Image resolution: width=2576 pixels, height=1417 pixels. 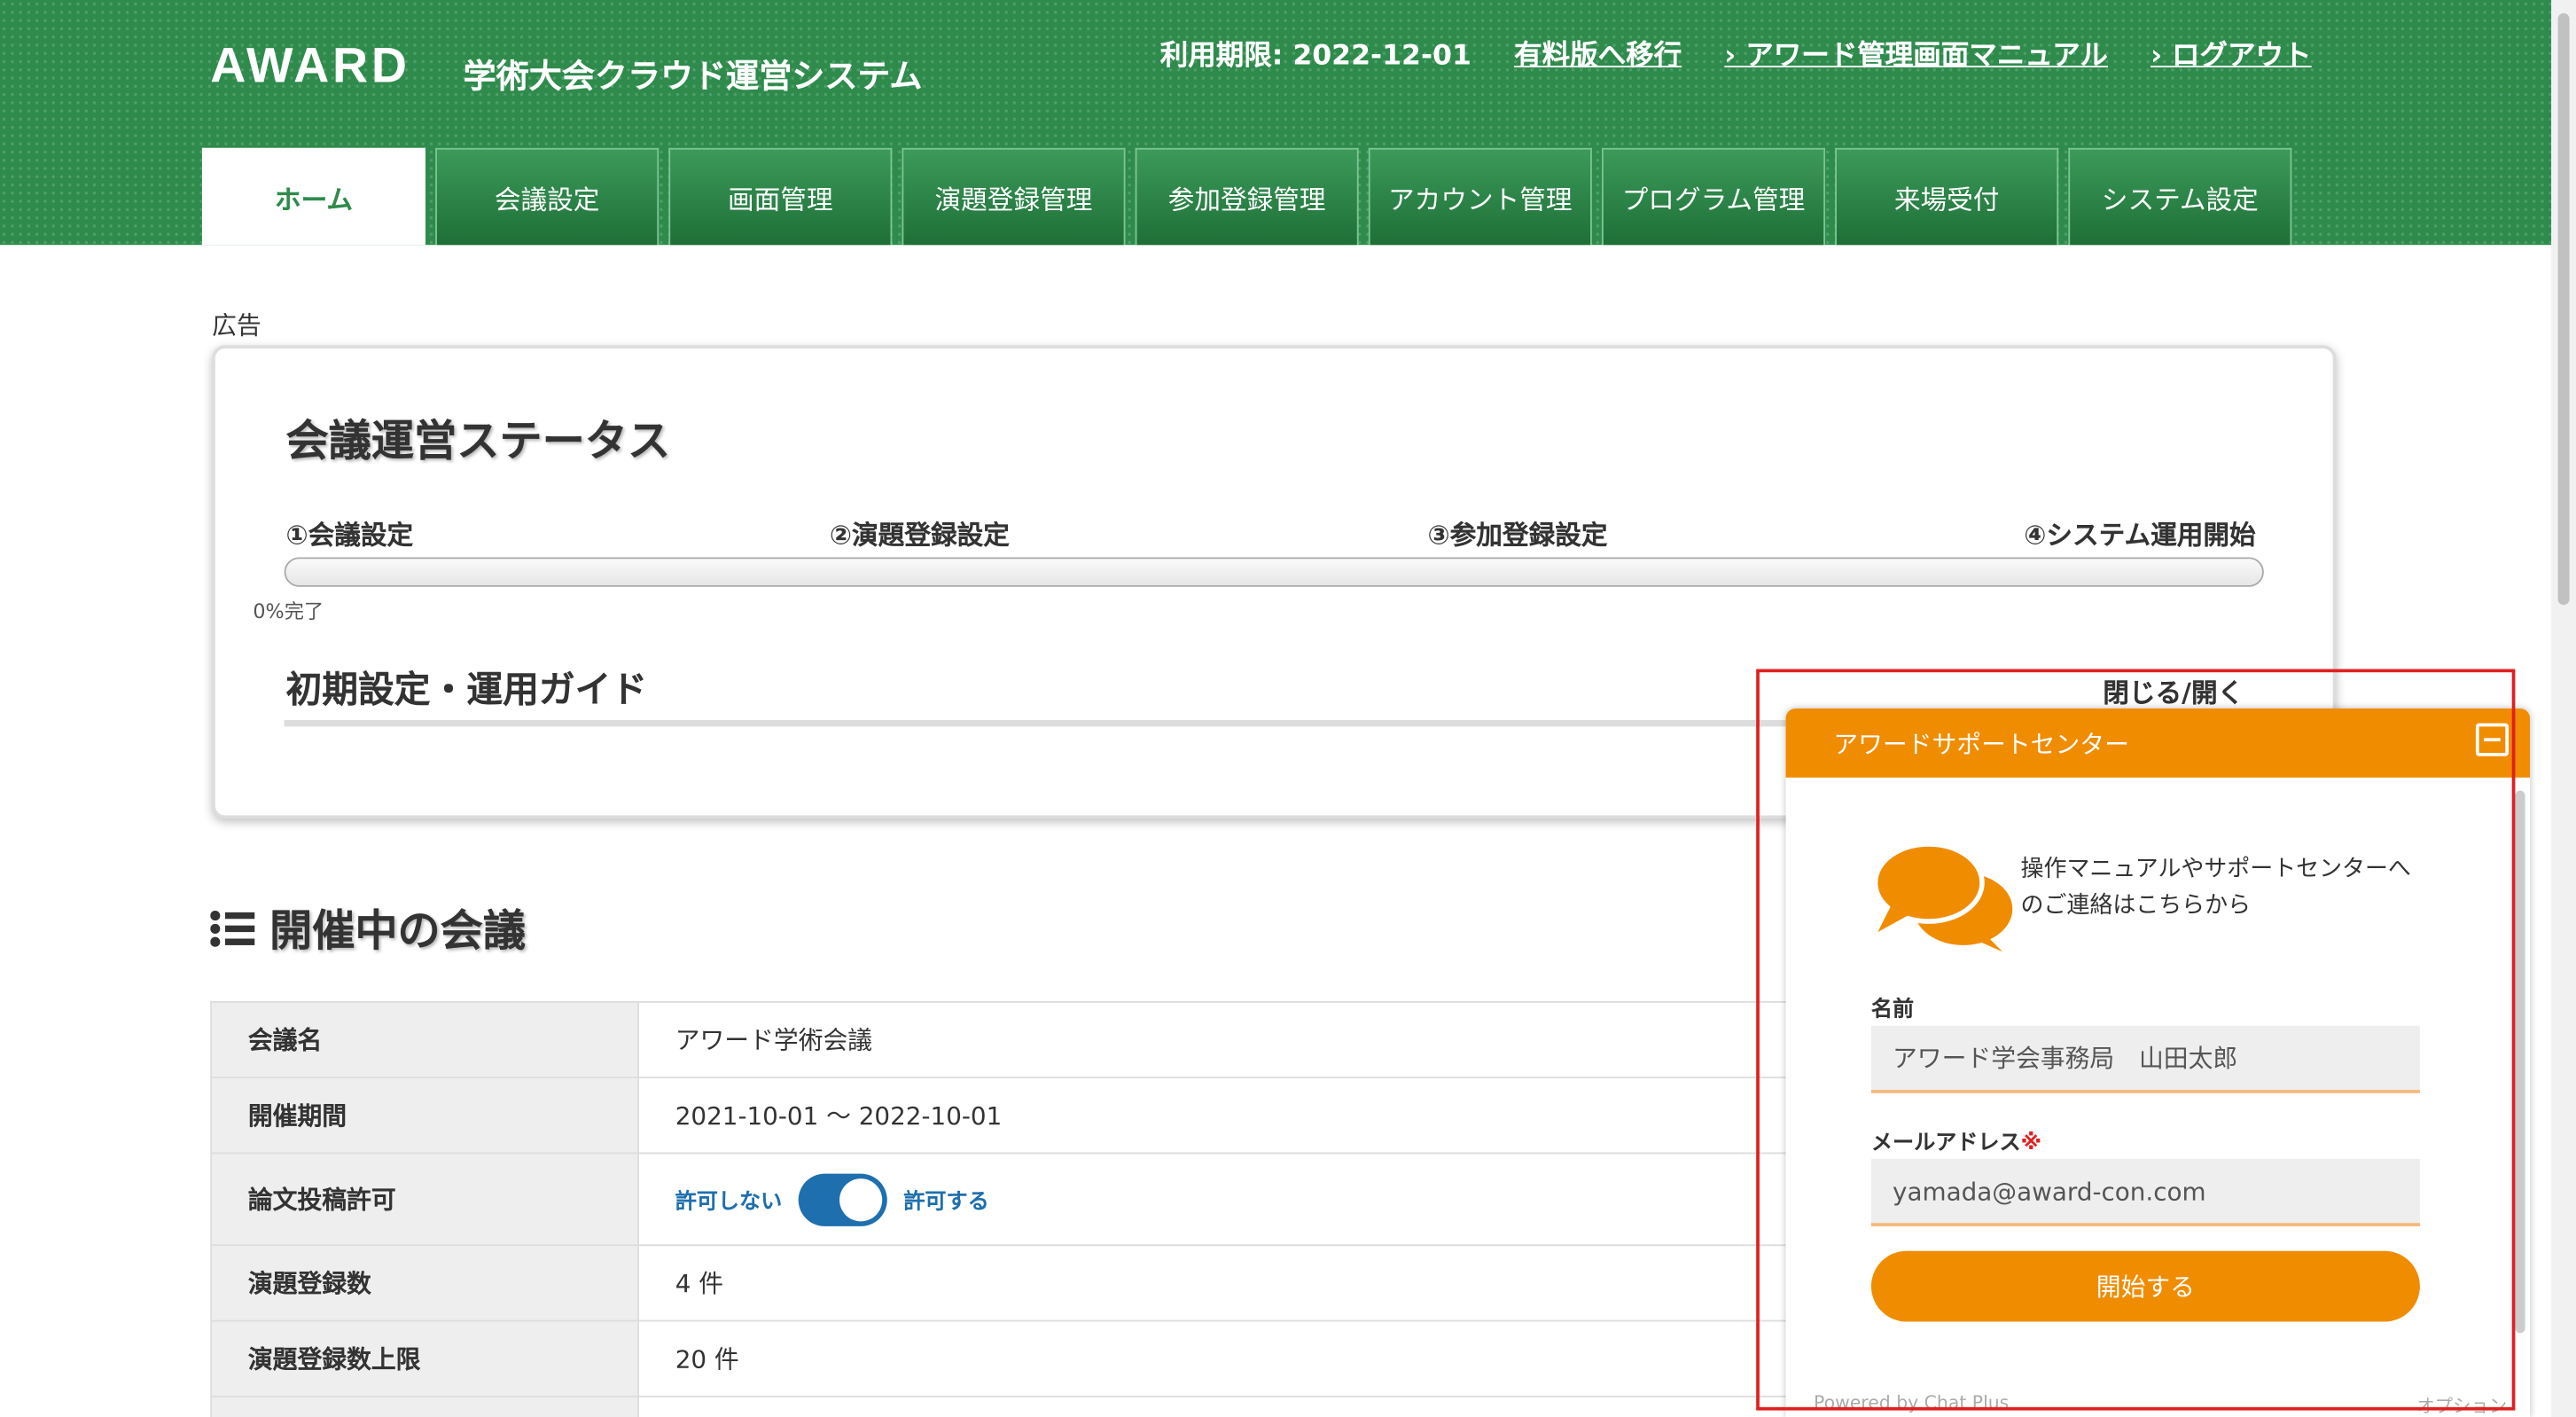 I want to click on section-heading: 開催中の会議, so click(x=368, y=928).